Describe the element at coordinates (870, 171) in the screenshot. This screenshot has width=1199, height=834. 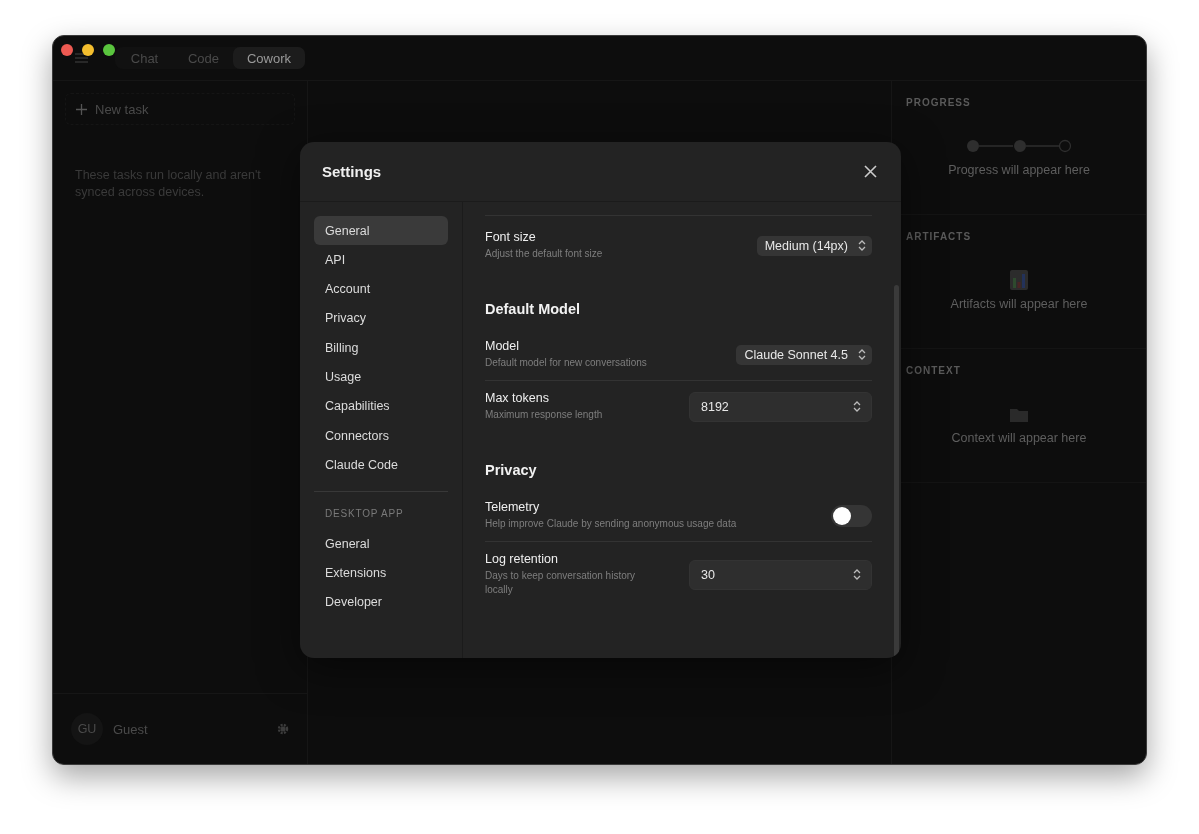
I see `close-button` at that location.